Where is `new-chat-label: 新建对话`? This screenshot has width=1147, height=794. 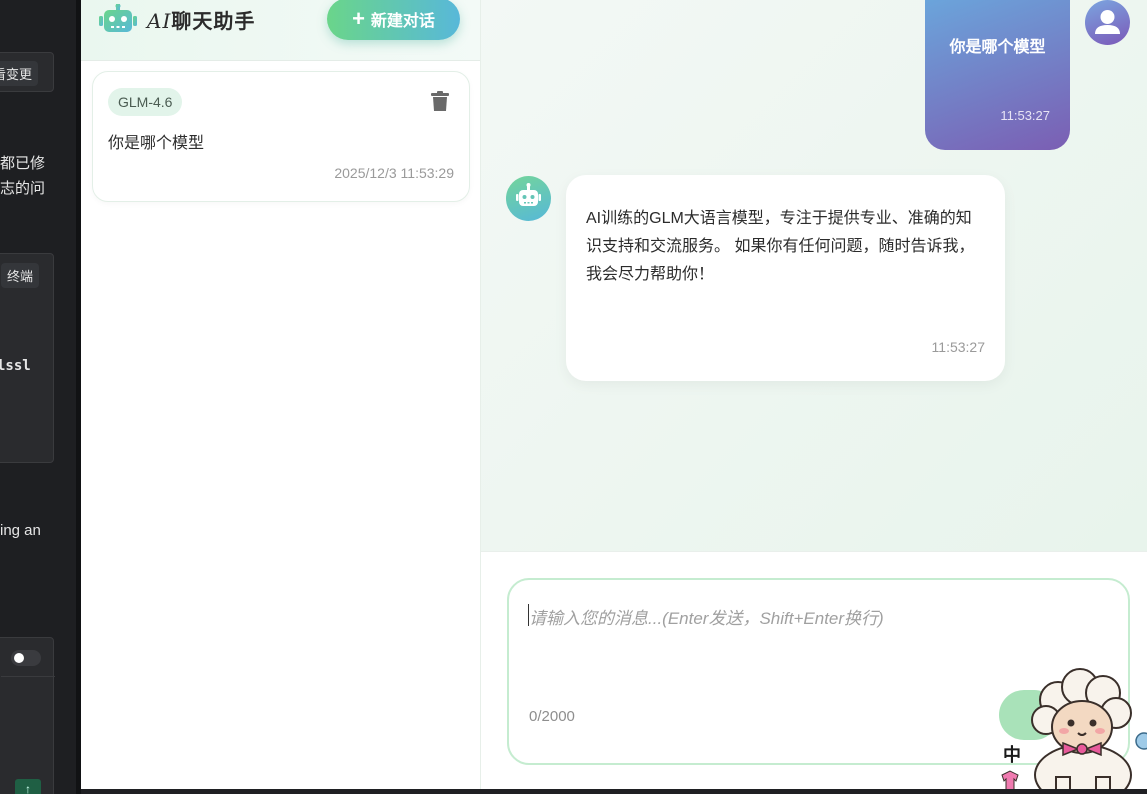
new-chat-label: 新建对话 is located at coordinates (402, 21).